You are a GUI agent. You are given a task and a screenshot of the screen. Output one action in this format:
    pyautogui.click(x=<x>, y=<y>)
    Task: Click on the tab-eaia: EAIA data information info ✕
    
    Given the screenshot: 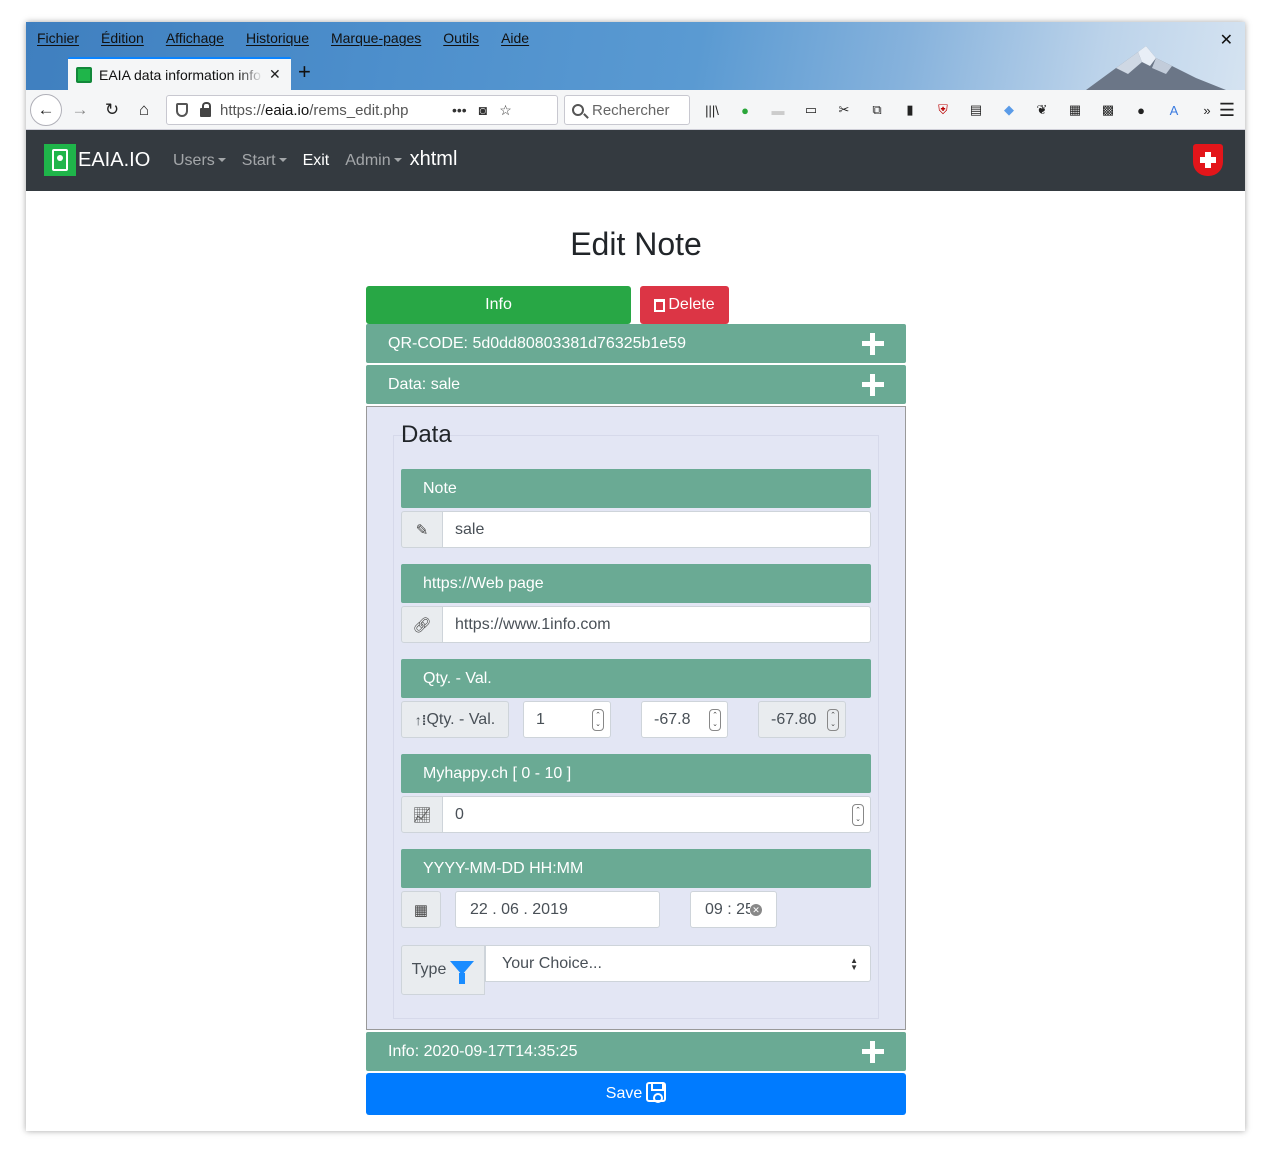 What is the action you would take?
    pyautogui.click(x=179, y=73)
    